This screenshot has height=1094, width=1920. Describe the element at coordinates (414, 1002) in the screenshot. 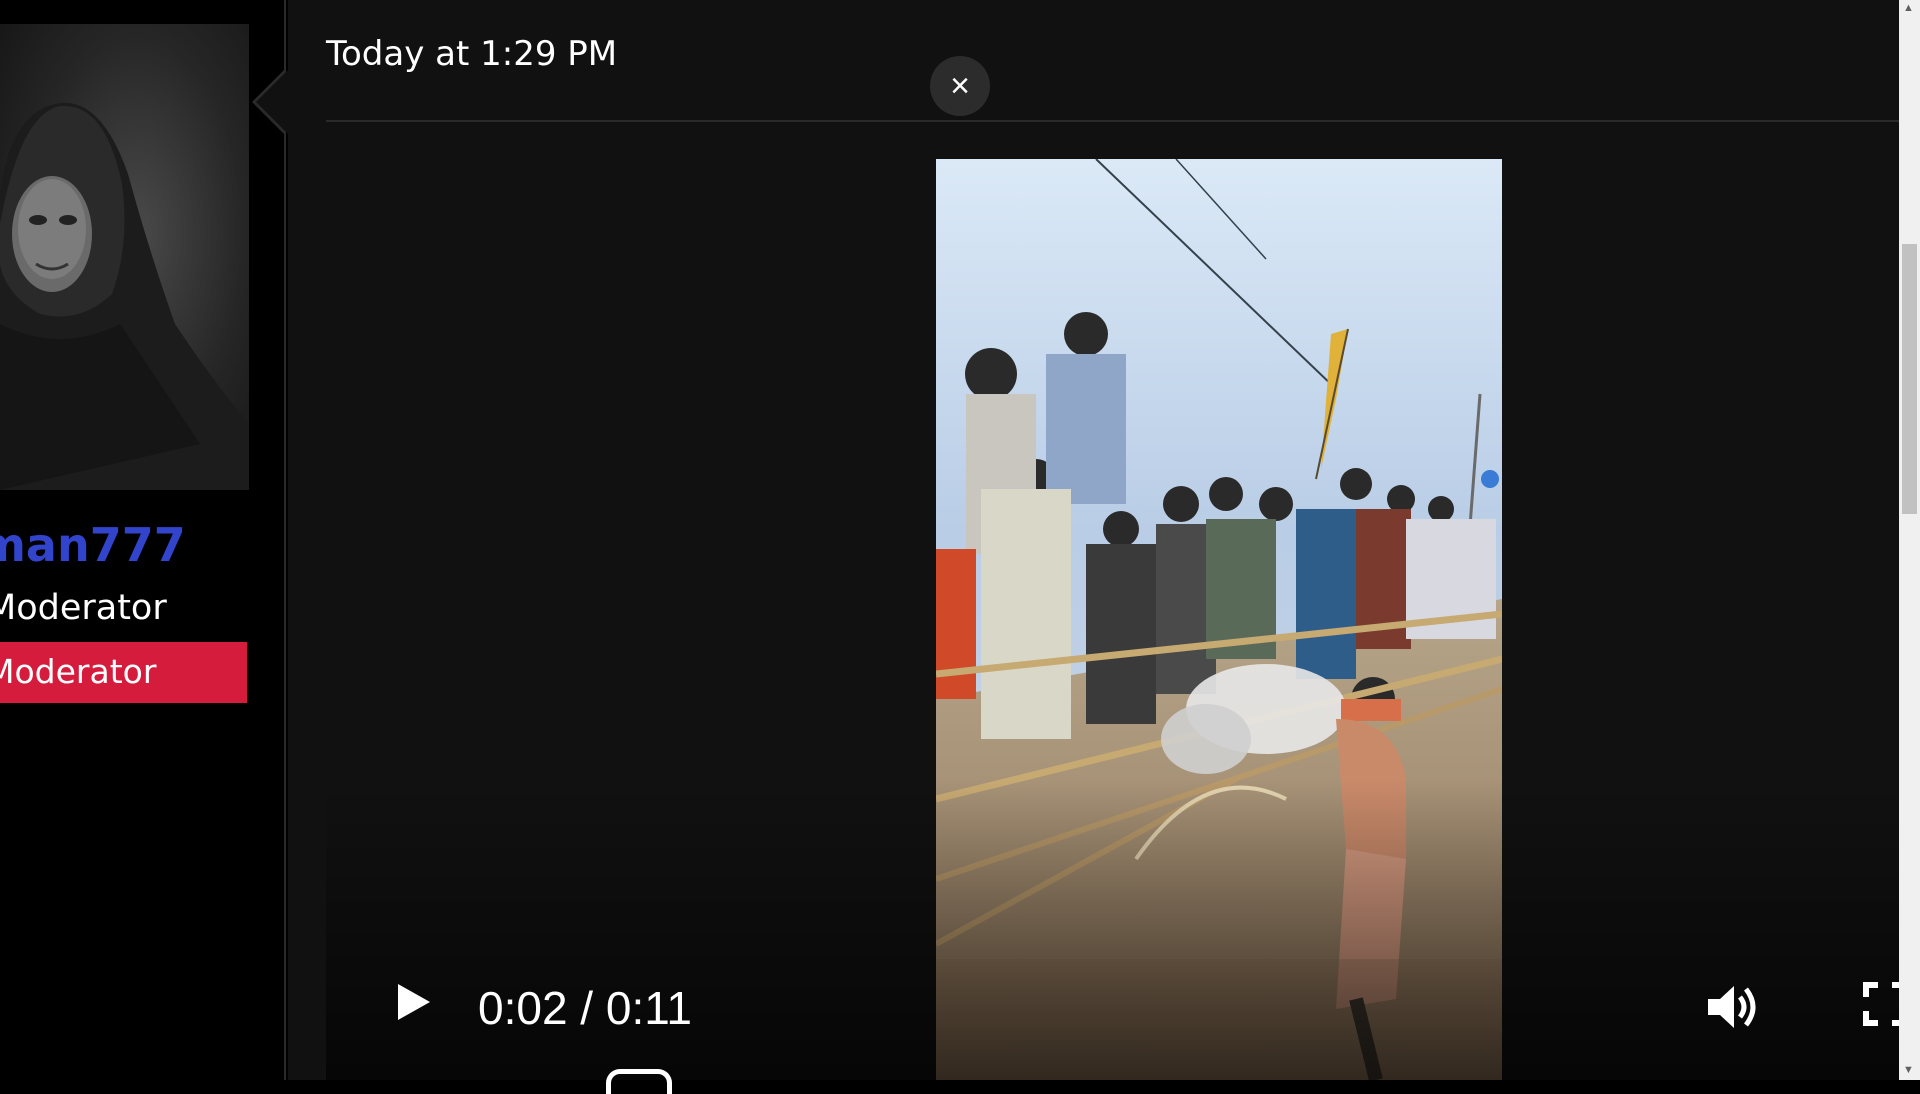

I see `play-icon` at that location.